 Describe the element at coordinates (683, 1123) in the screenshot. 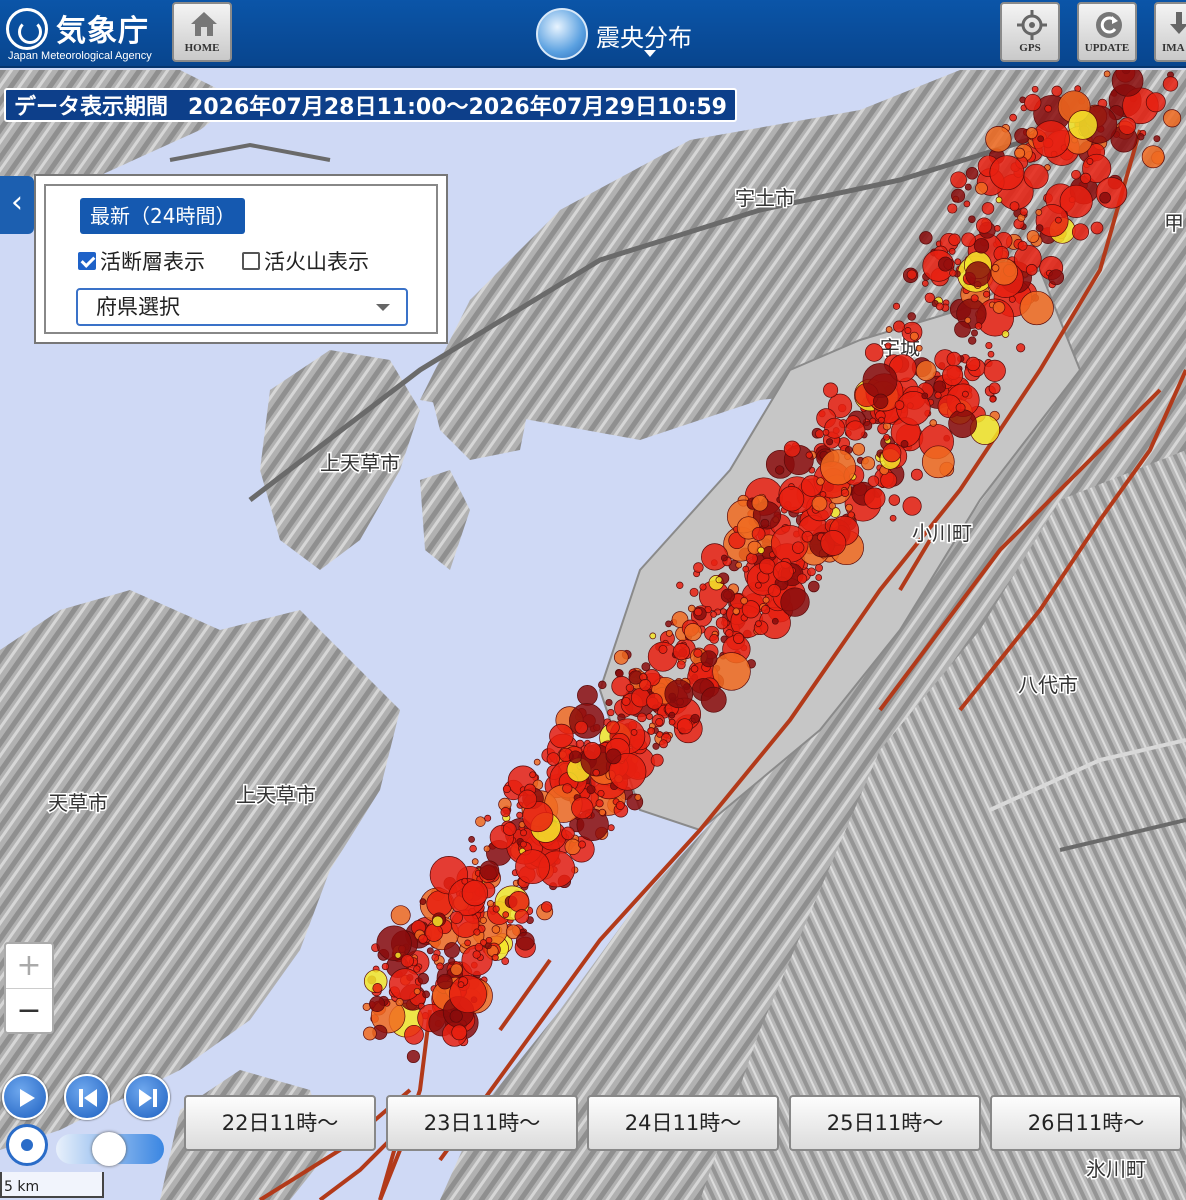

I see `day-button-24: 24日11時～` at that location.